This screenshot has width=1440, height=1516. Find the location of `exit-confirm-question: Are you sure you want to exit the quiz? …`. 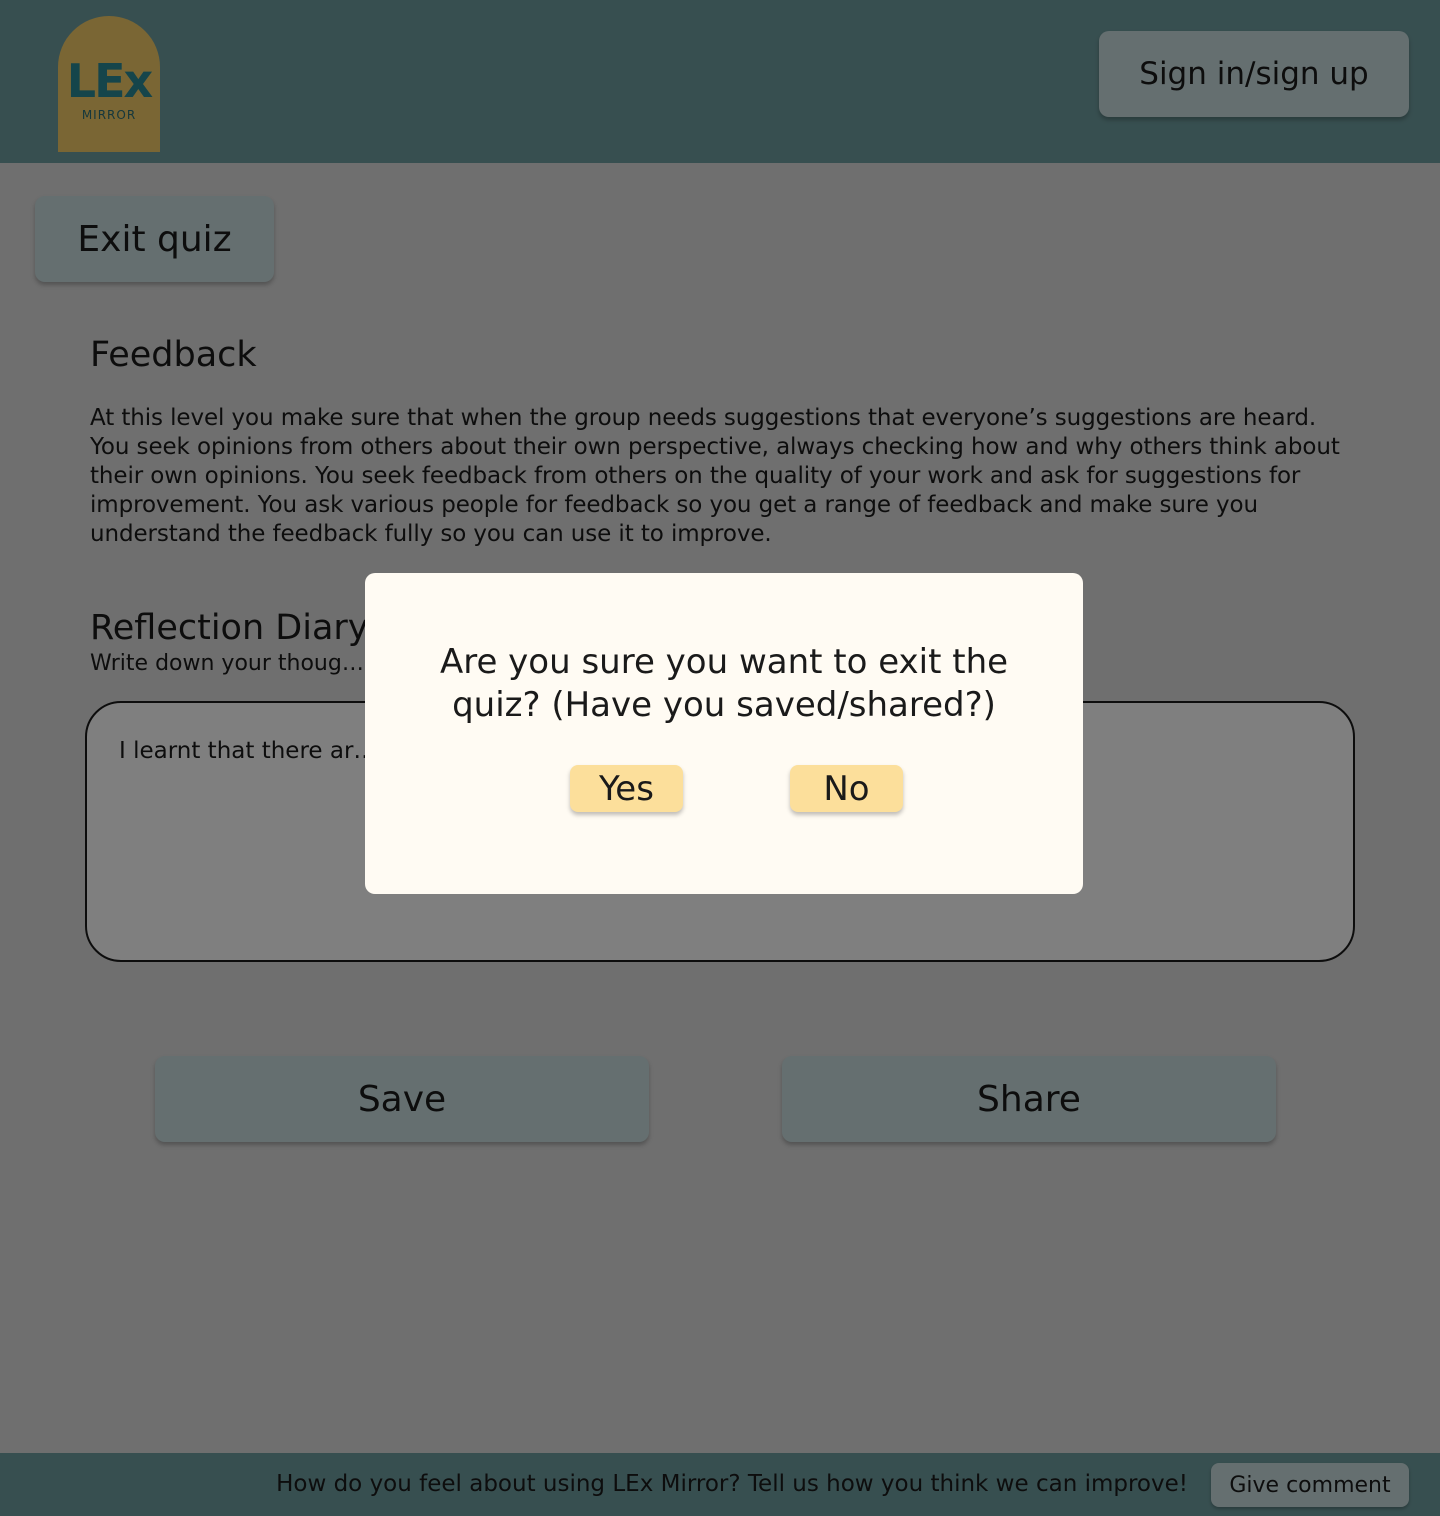

exit-confirm-question: Are you sure you want to exit the quiz? … is located at coordinates (724, 683).